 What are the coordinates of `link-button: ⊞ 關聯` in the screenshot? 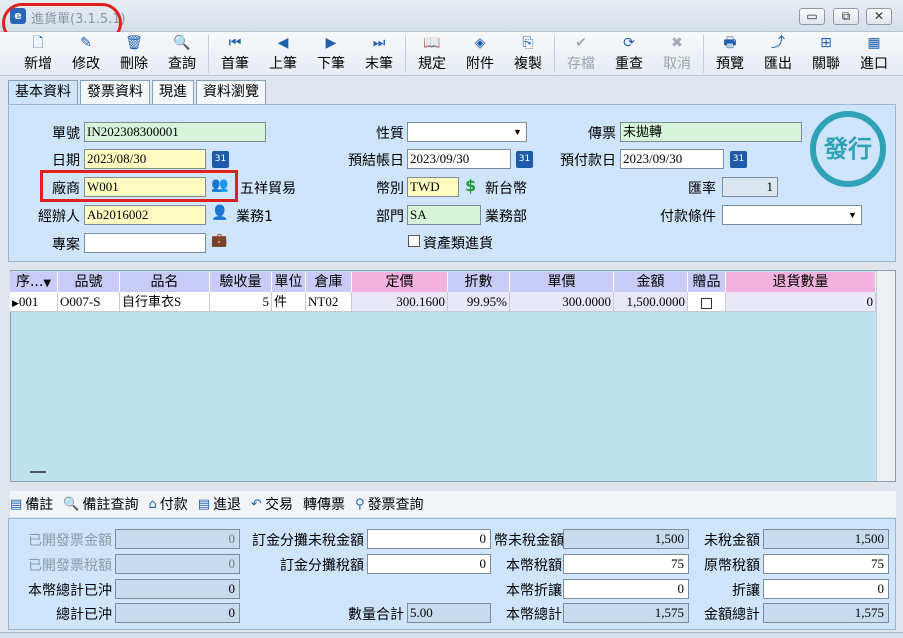 It's located at (826, 54).